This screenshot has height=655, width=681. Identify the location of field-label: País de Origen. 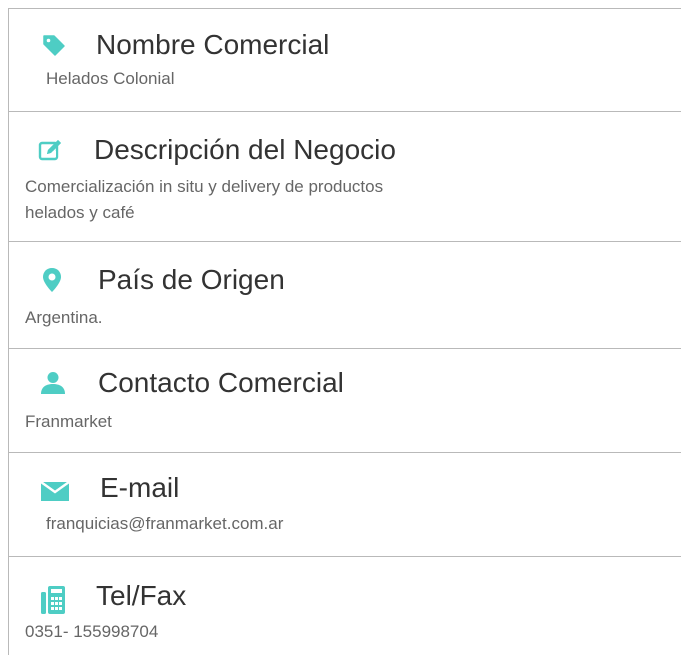
(191, 279).